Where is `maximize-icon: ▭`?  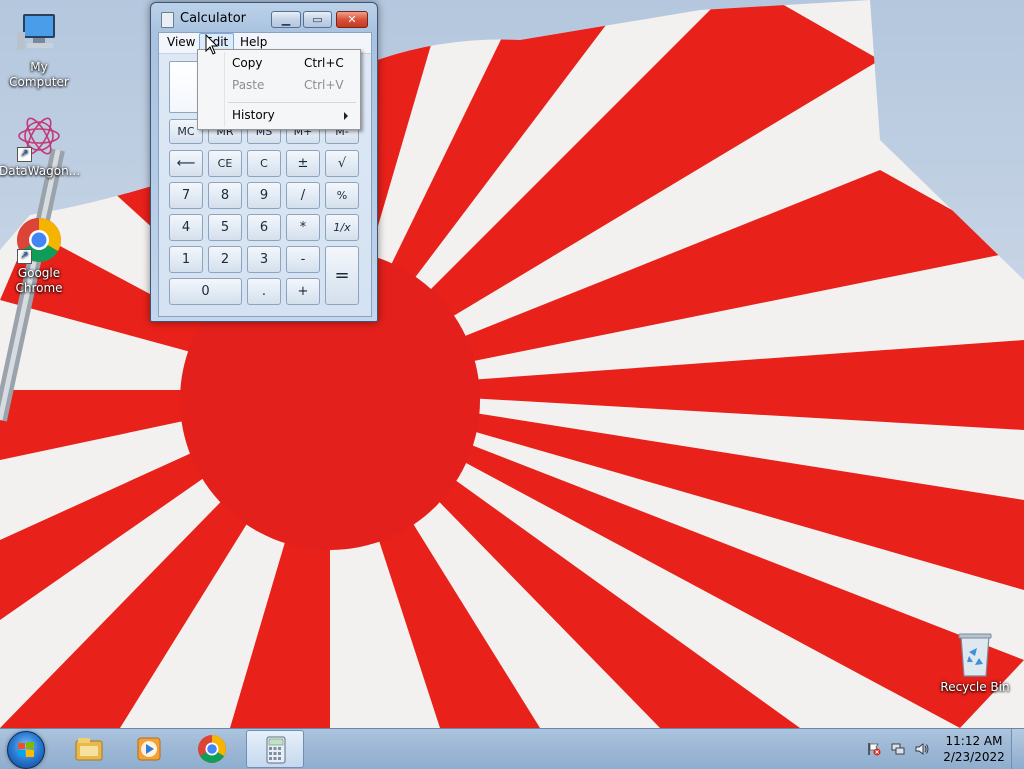 maximize-icon: ▭ is located at coordinates (317, 19).